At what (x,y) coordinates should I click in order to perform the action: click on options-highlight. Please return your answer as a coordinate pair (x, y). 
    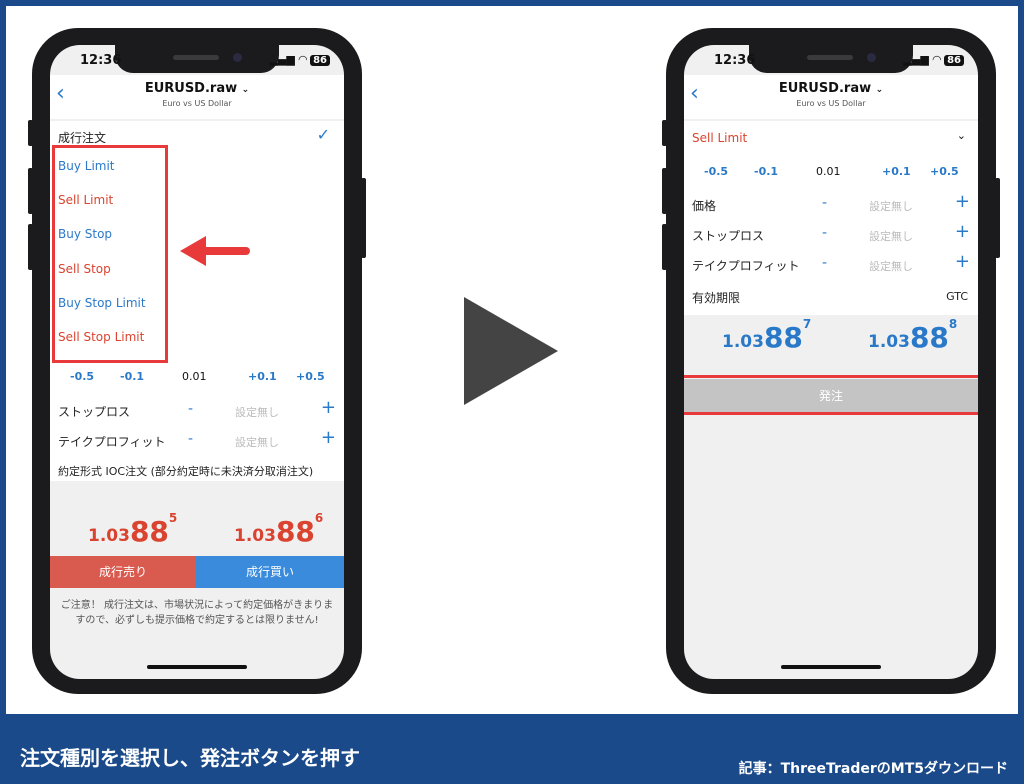
    Looking at the image, I should click on (110, 254).